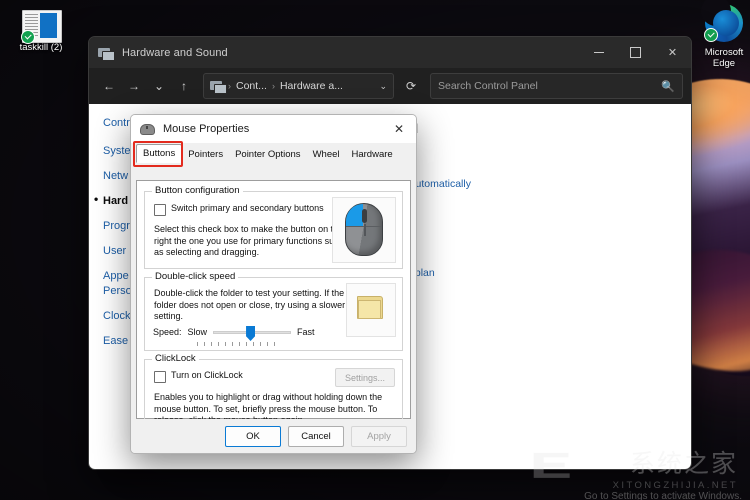 The width and height of the screenshot is (750, 500). I want to click on tab-hardware: Hardware, so click(372, 154).